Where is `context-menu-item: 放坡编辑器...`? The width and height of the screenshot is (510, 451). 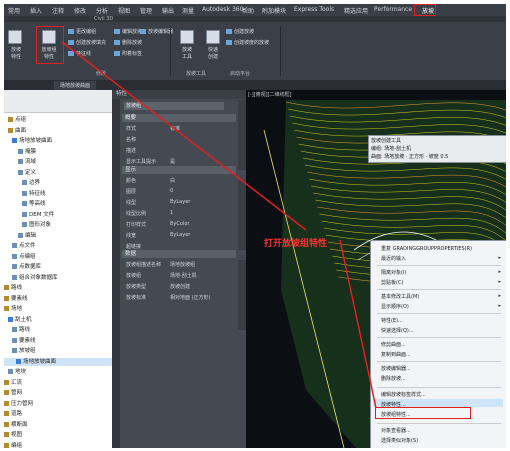 context-menu-item: 放坡编辑器... is located at coordinates (396, 368).